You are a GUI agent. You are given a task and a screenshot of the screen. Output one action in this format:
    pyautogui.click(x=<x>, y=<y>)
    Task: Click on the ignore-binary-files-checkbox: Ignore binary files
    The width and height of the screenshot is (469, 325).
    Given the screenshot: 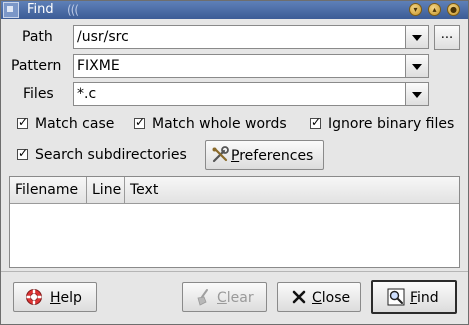 What is the action you would take?
    pyautogui.click(x=385, y=124)
    